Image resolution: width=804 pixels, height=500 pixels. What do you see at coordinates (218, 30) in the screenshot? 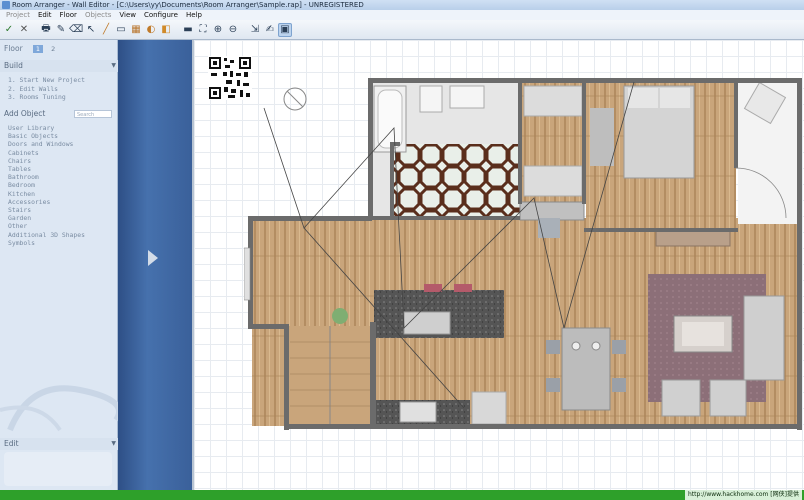
I see `zoom-in-icon: ⊕` at bounding box center [218, 30].